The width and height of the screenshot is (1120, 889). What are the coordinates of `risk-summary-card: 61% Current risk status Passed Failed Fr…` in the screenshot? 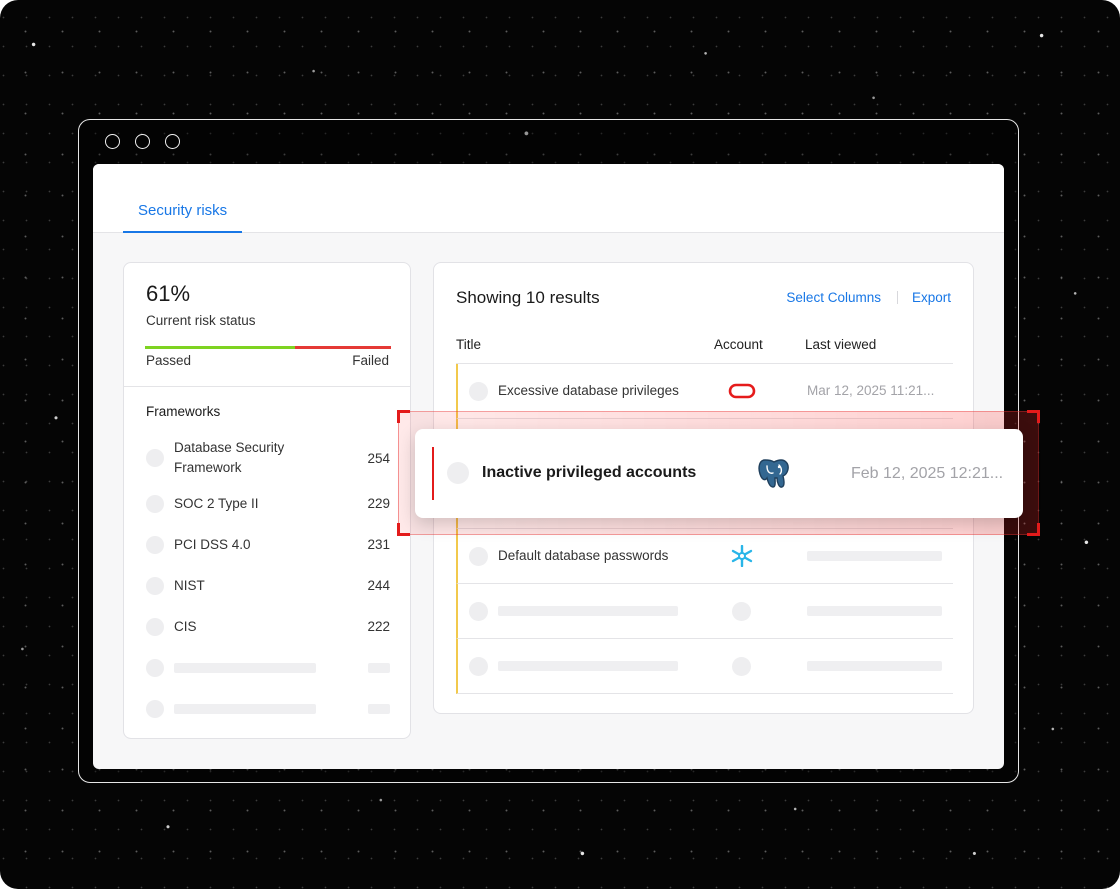 It's located at (267, 500).